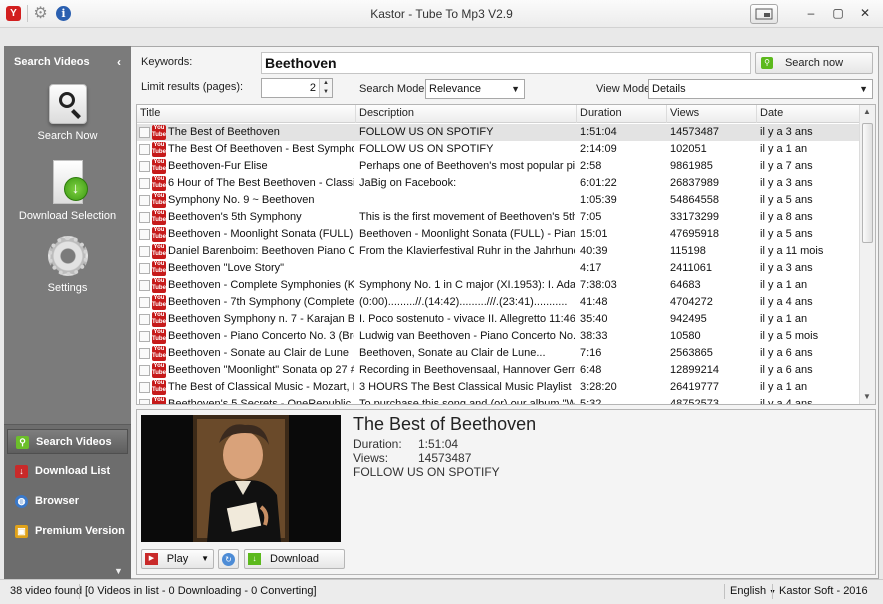 This screenshot has width=883, height=604. Describe the element at coordinates (67, 265) in the screenshot. I see `settings-action: Settings` at that location.